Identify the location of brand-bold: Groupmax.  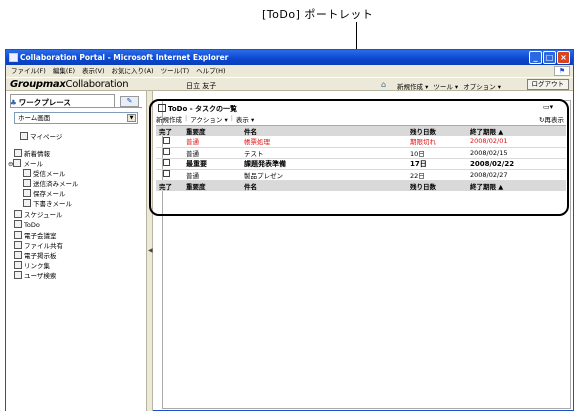
(38, 84).